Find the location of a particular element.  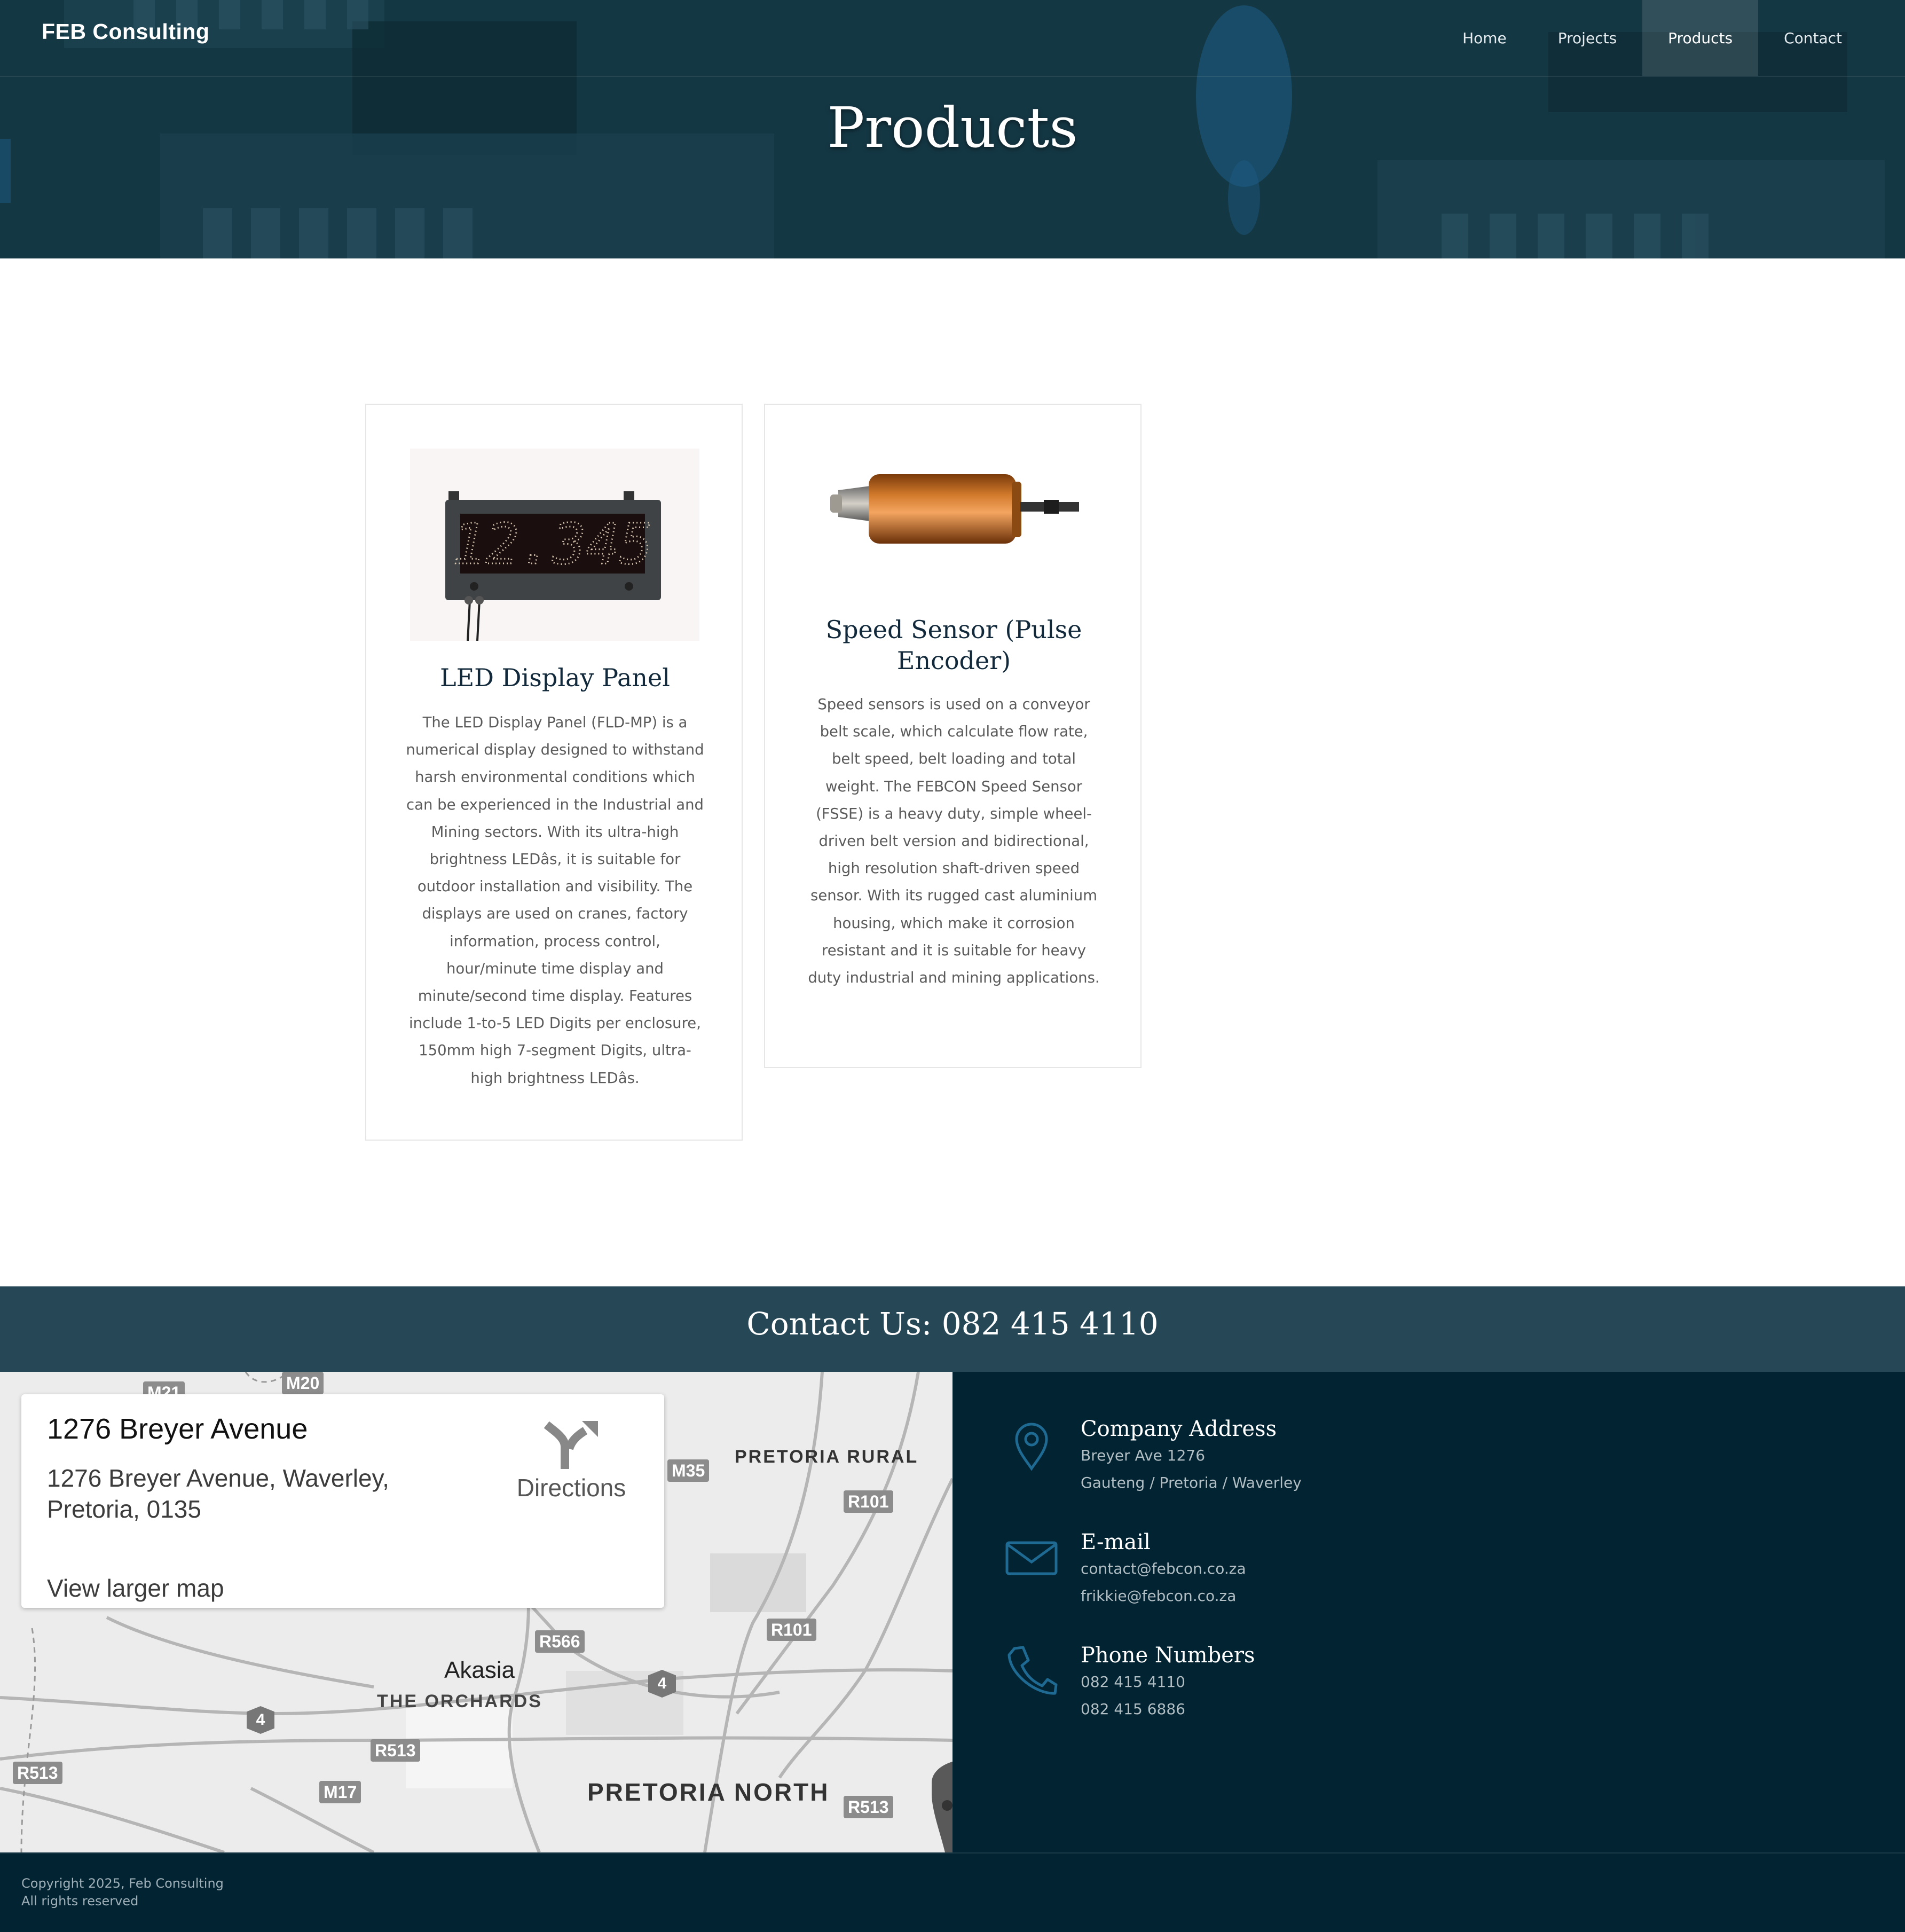

contact-banner: Contact Us: 082 415 4110 is located at coordinates (952, 1329).